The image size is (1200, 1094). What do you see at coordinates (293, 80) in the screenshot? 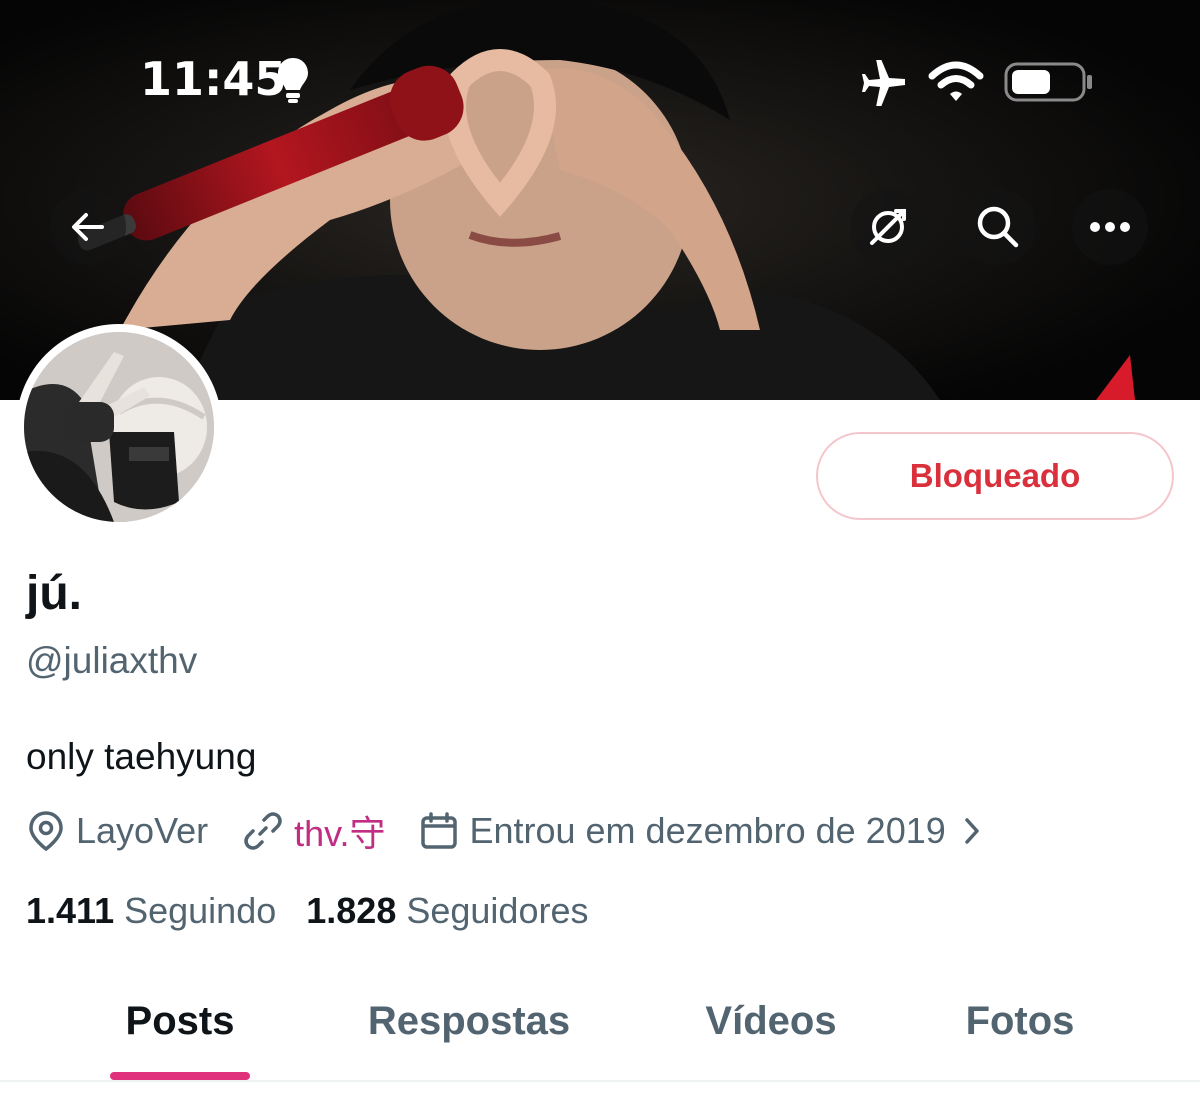
I see `lightbulb-icon` at bounding box center [293, 80].